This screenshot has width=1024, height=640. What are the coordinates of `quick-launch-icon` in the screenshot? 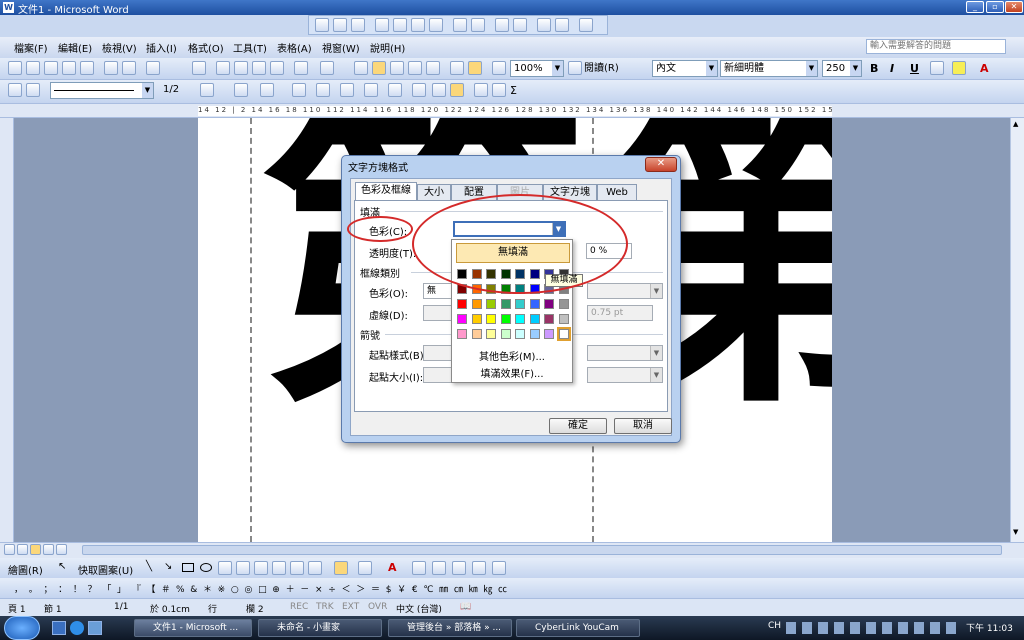 It's located at (59, 628).